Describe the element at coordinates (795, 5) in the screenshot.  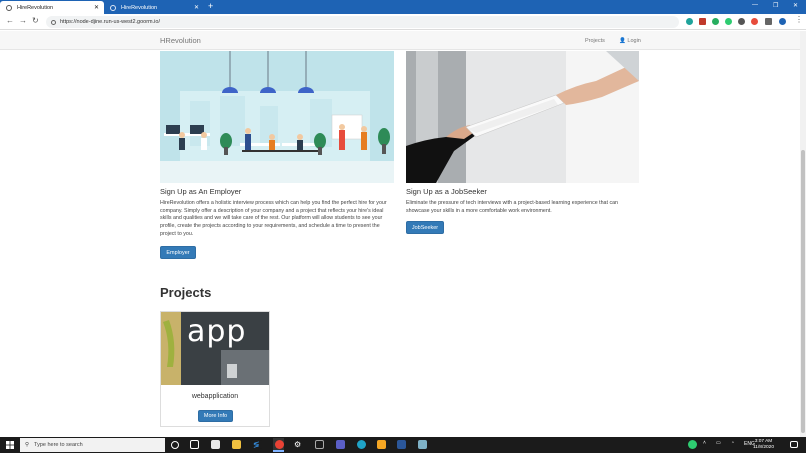
I see `window-close-button: ✕` at that location.